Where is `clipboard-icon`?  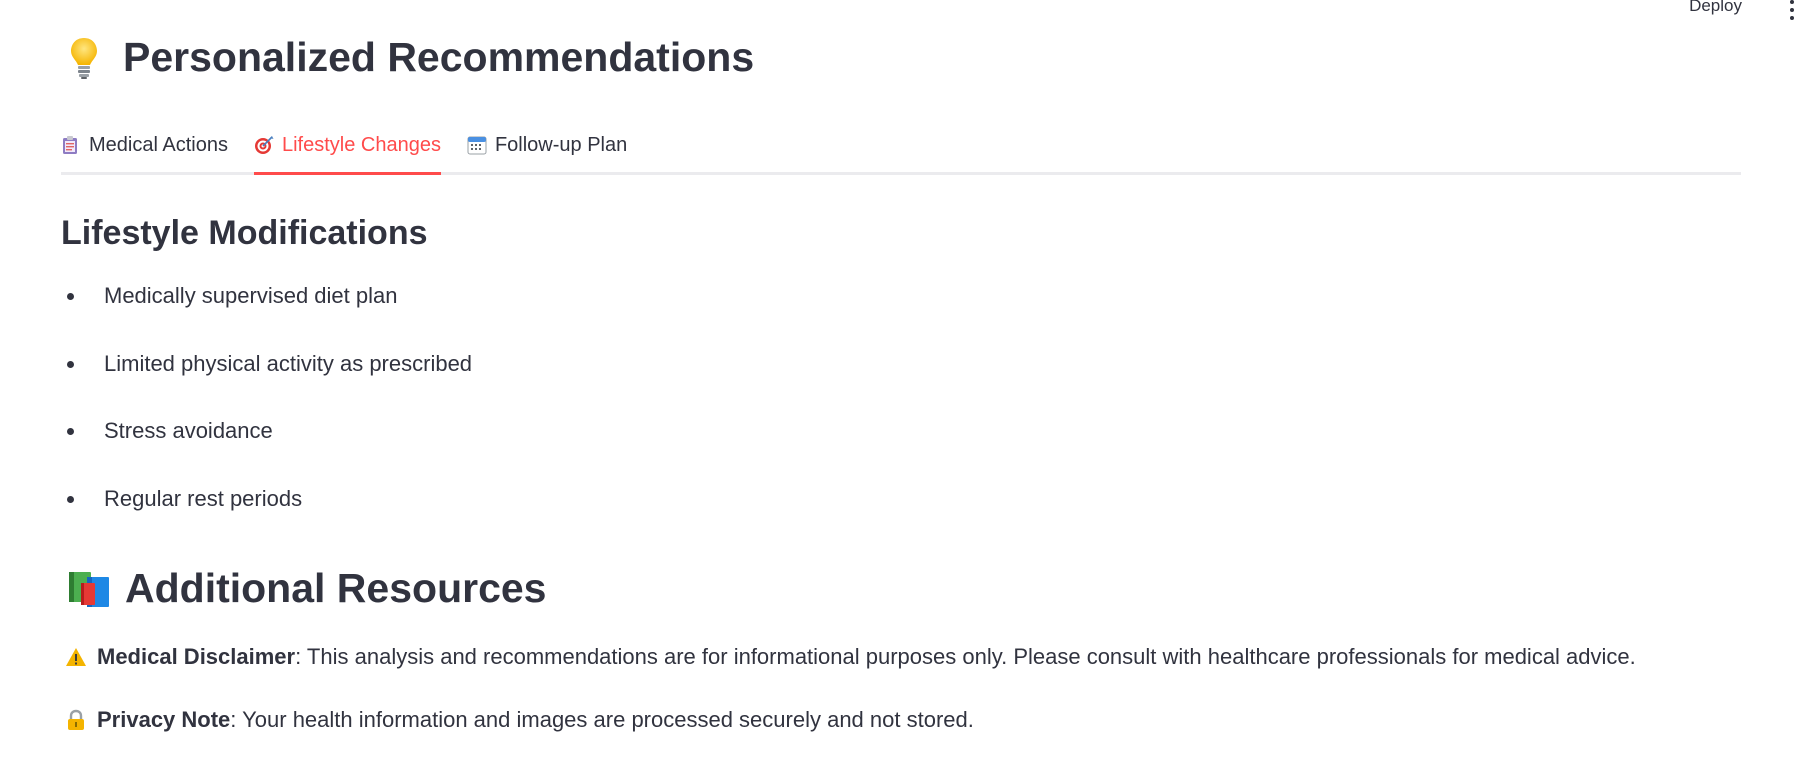
clipboard-icon is located at coordinates (70, 145).